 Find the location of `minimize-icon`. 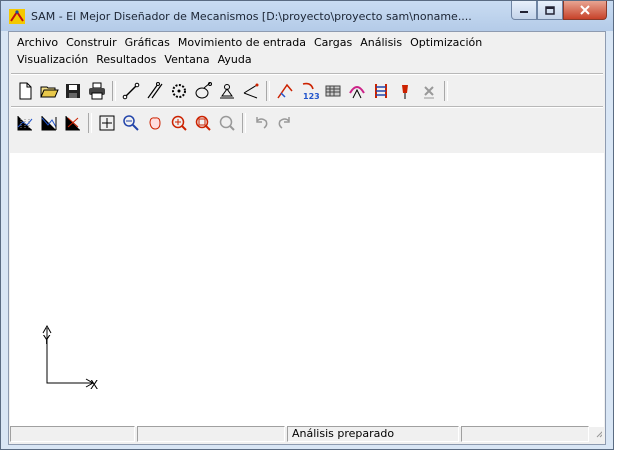

minimize-icon is located at coordinates (524, 12).